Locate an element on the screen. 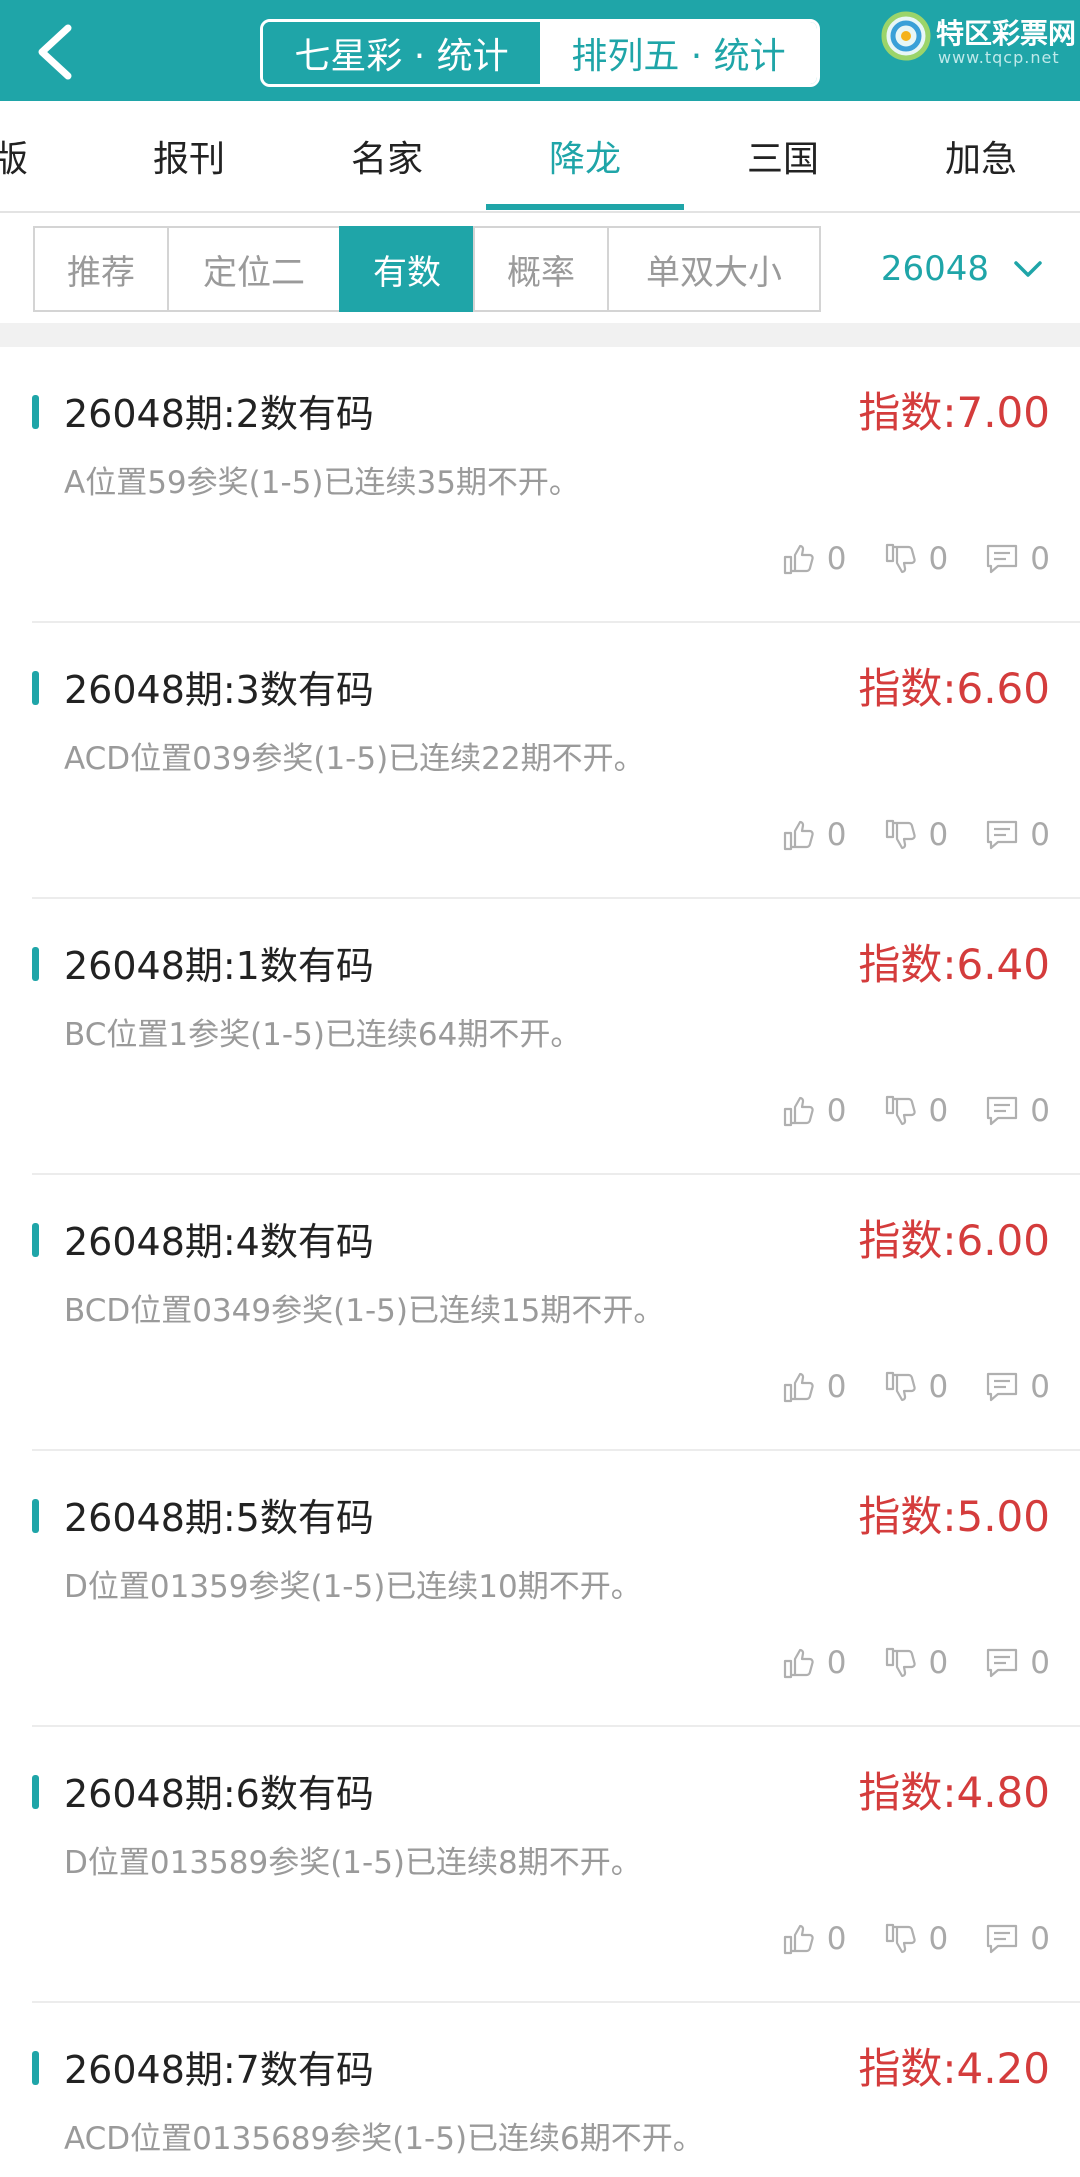 The width and height of the screenshot is (1080, 2177). tab-qixingcai-stats: 七星彩 · 统计 is located at coordinates (401, 53).